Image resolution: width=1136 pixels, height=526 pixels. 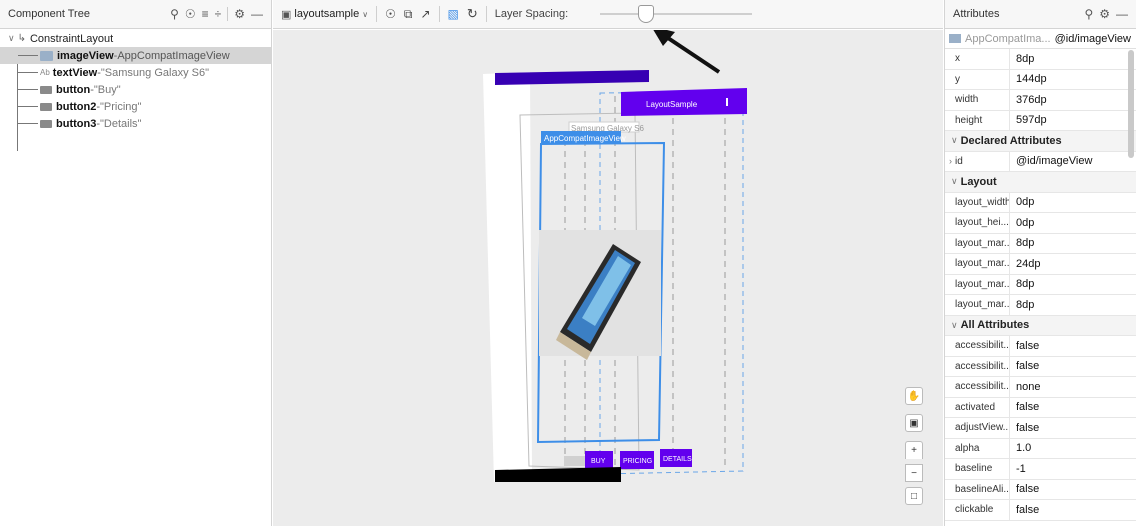 I want to click on attr-row-x: x 8dp, so click(x=1040, y=59).